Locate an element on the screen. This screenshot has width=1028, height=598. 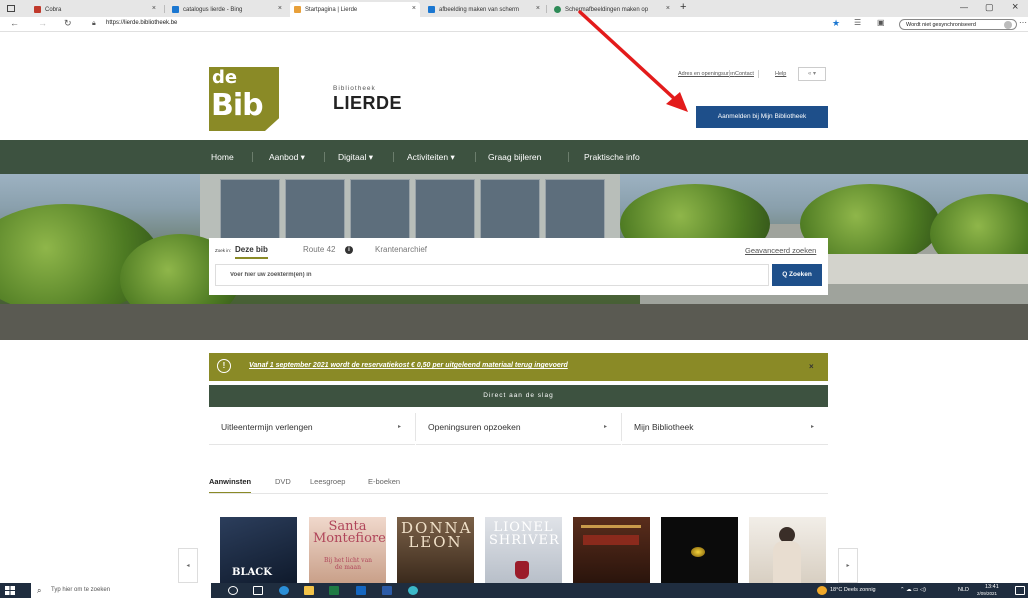
language-select: « ▾ is located at coordinates (812, 74).